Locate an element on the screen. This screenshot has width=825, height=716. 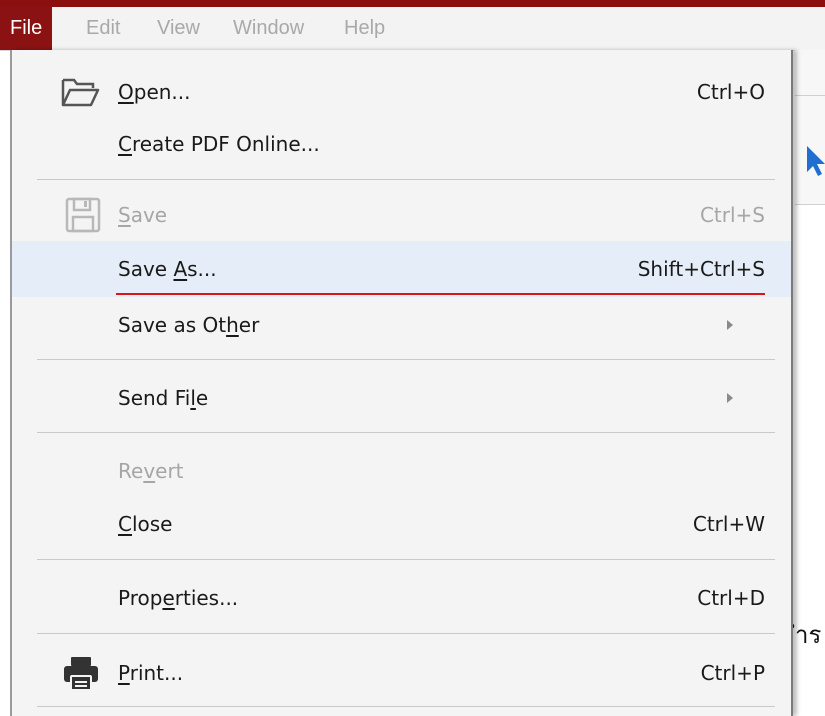
menu-edit: Edit is located at coordinates (103, 28).